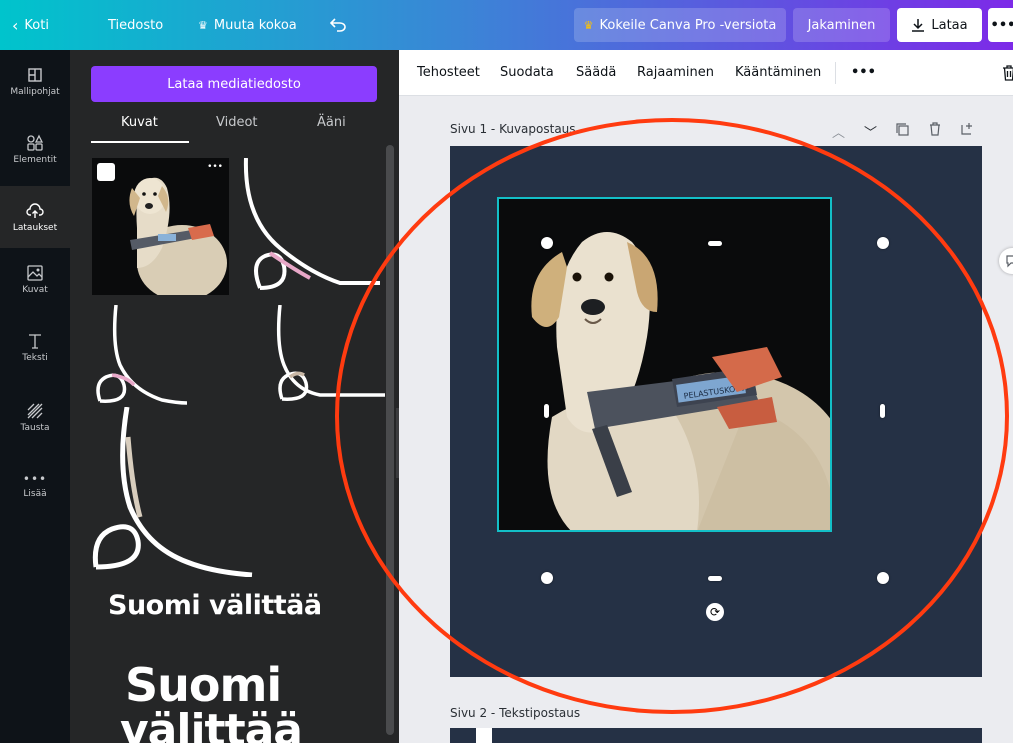  Describe the element at coordinates (515, 713) in the screenshot. I see `page-label-2: Sivu 2 - Tekstipostaus` at that location.